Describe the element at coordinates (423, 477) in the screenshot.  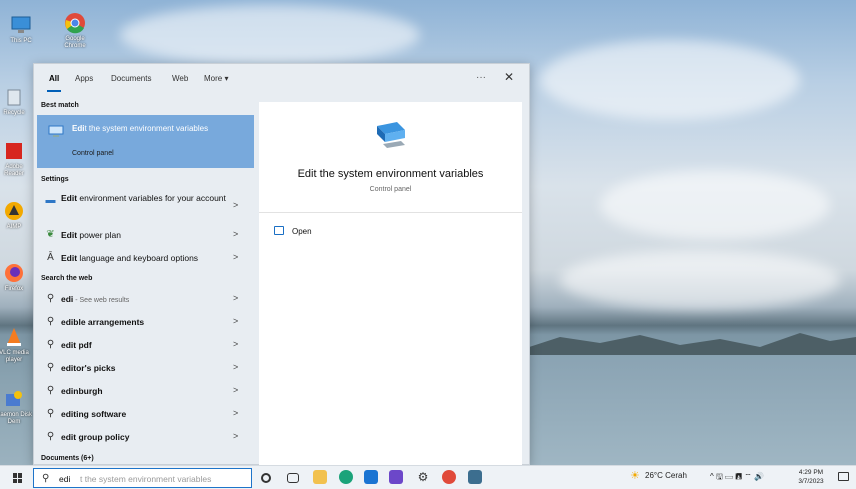
I see `settings-icon: ⚙` at that location.